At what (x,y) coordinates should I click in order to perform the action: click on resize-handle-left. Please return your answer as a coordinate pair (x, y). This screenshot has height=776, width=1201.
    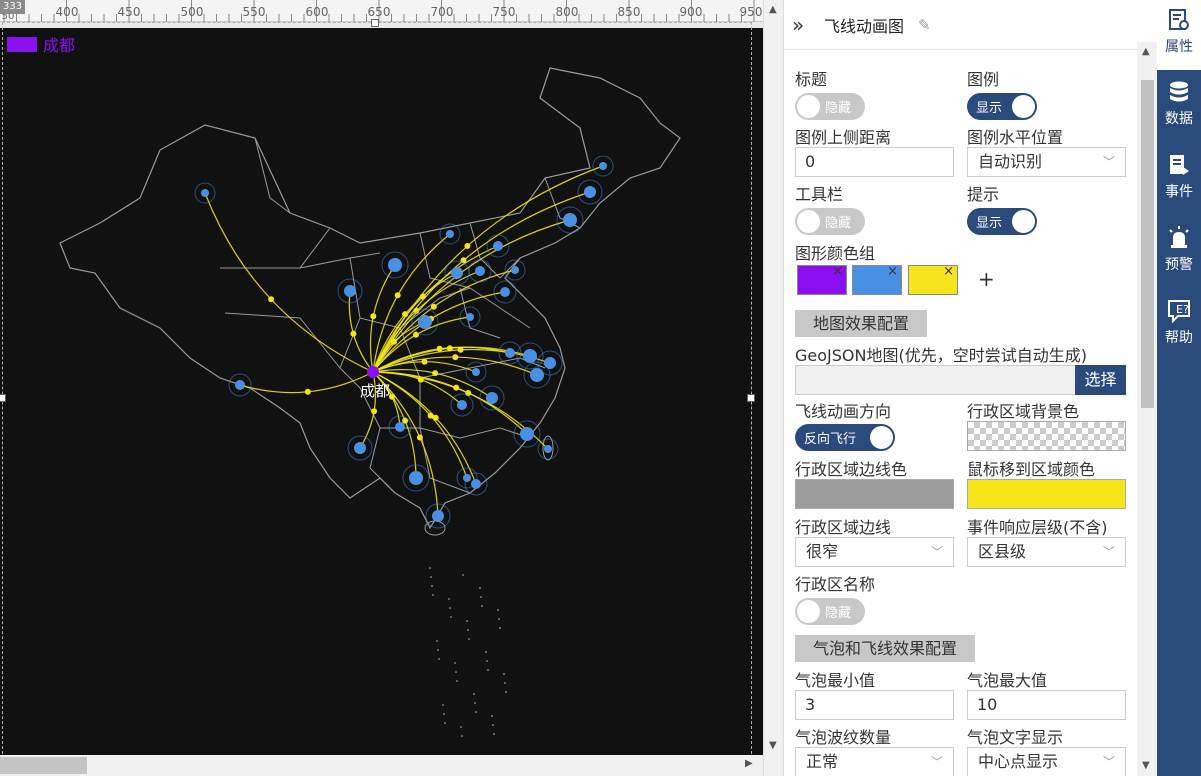
    Looking at the image, I should click on (3, 398).